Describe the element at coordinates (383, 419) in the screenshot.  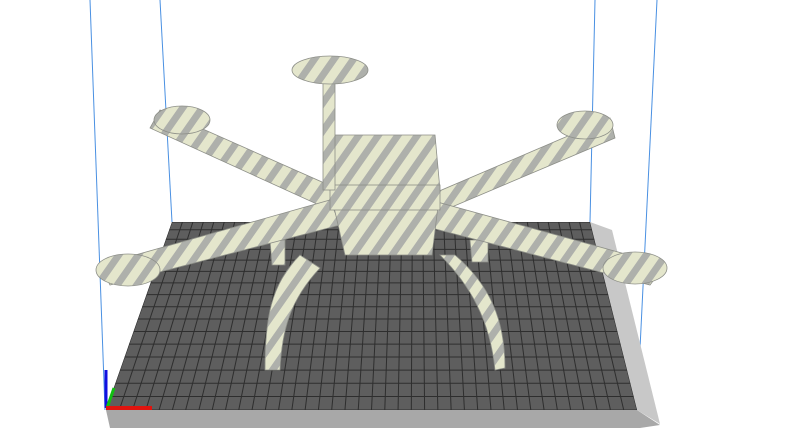
I see `build-plate-edge` at that location.